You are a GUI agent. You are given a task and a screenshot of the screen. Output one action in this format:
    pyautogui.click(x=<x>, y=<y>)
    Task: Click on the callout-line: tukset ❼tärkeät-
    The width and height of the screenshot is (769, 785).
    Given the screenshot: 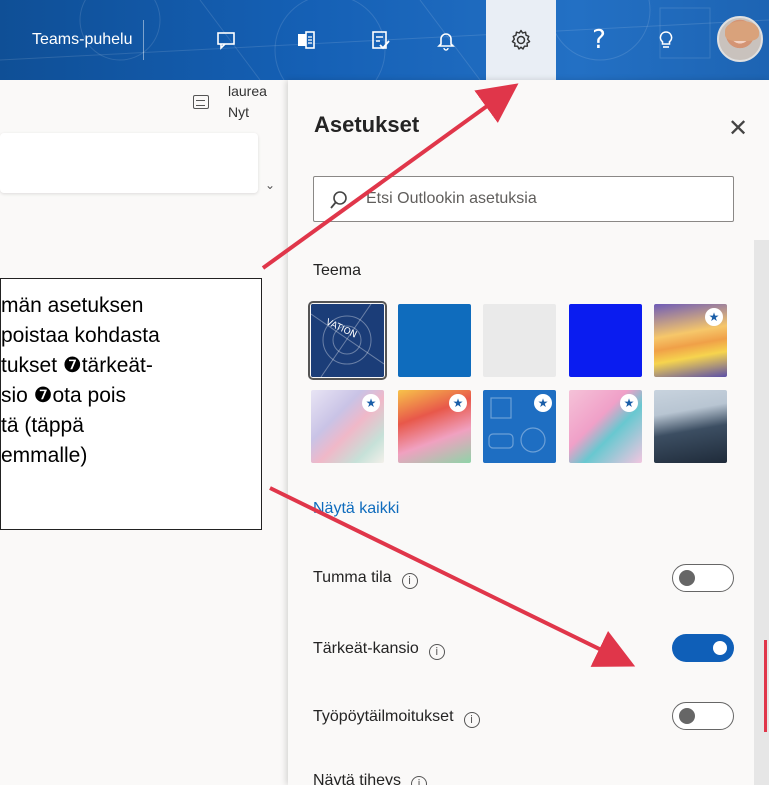 What is the action you would take?
    pyautogui.click(x=77, y=365)
    